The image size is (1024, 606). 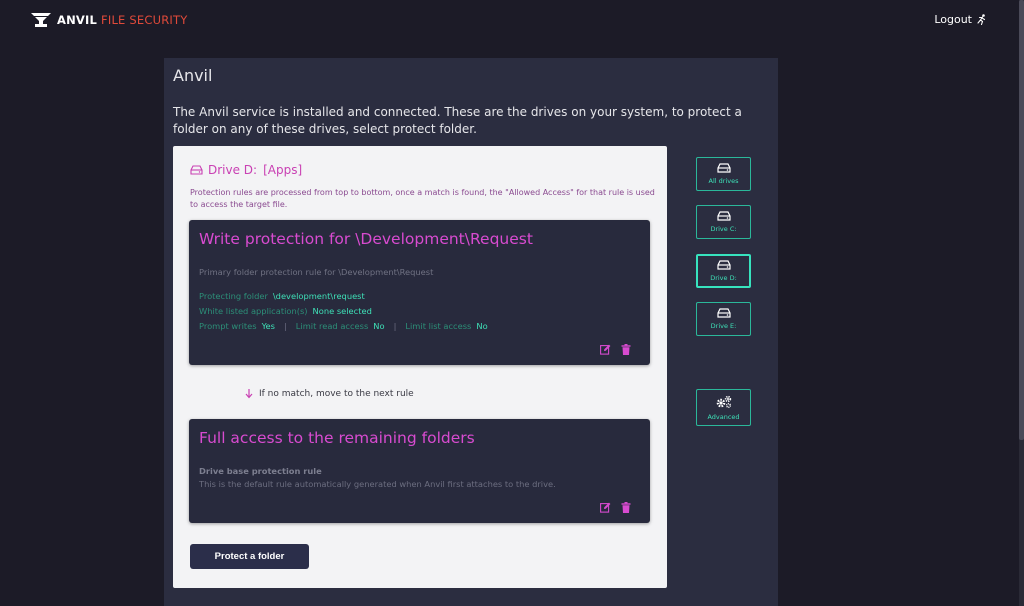 What do you see at coordinates (233, 296) in the screenshot?
I see `protecting-folder-label: Protecting folder` at bounding box center [233, 296].